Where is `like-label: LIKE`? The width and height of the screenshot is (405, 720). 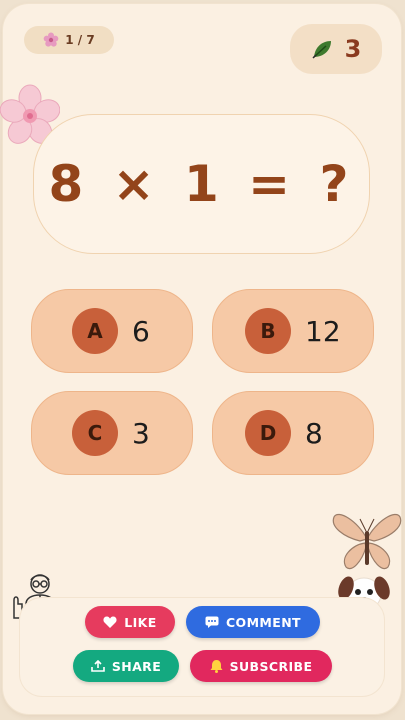
like-label: LIKE is located at coordinates (140, 622).